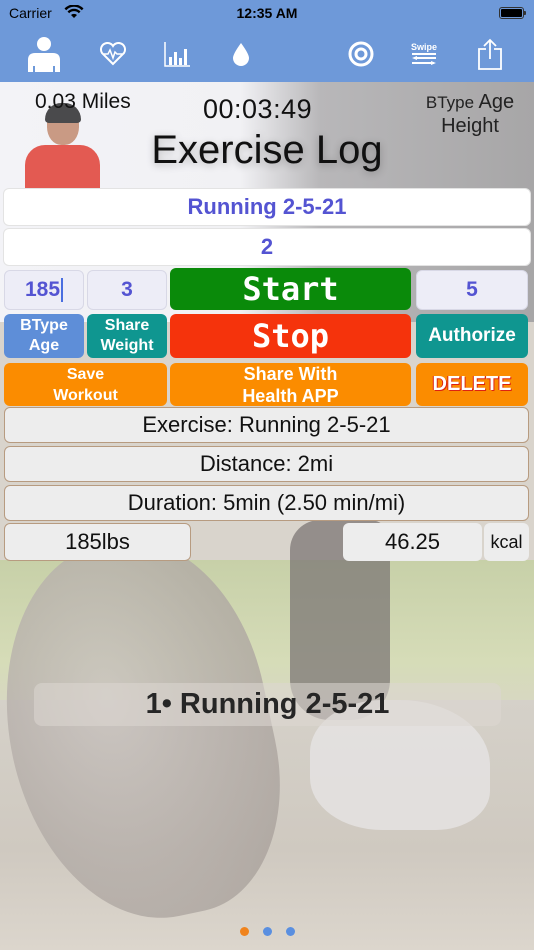 This screenshot has height=950, width=534. What do you see at coordinates (472, 290) in the screenshot?
I see `minutes-input: 5` at bounding box center [472, 290].